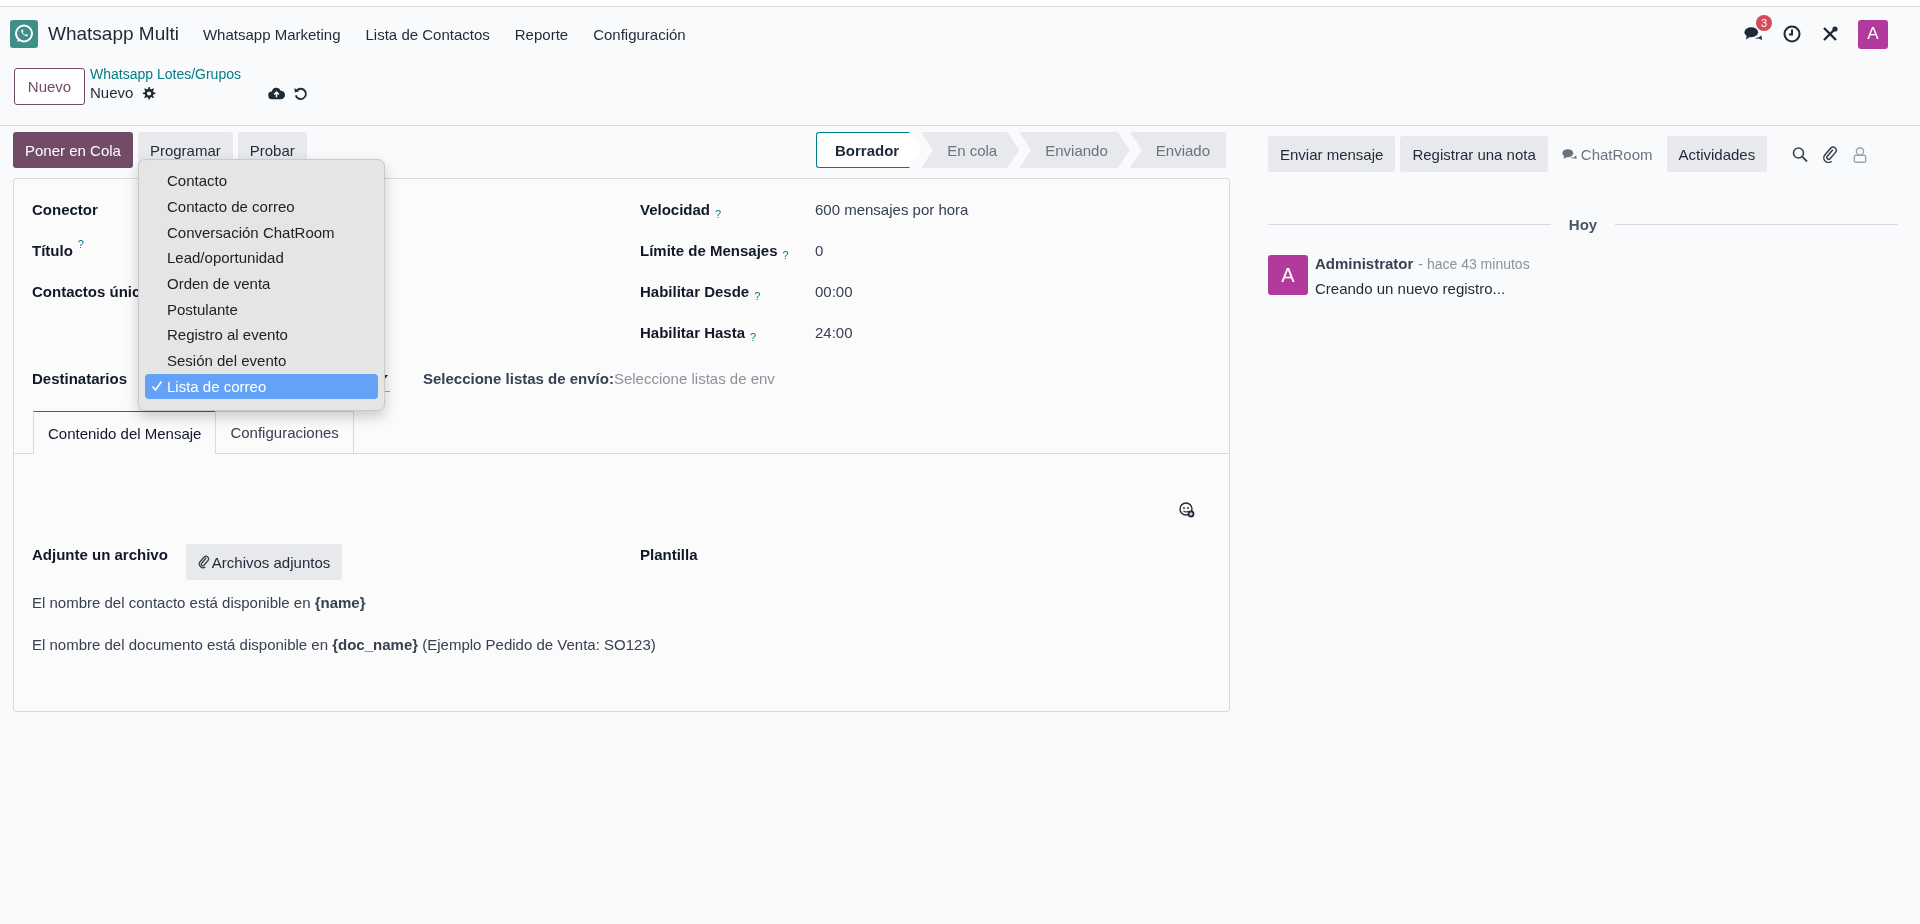  Describe the element at coordinates (80, 378) in the screenshot. I see `field-label: Destinatarios` at that location.